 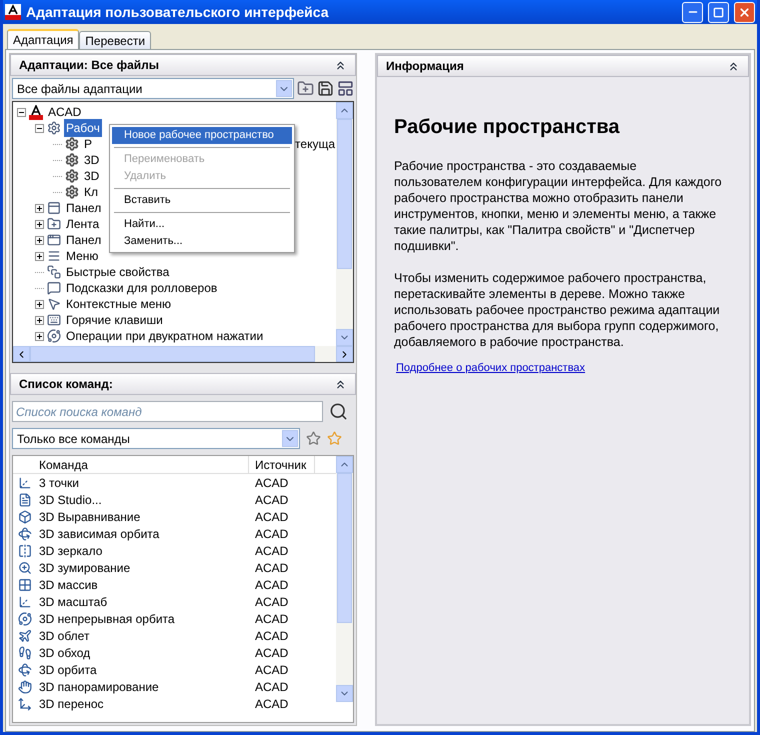 What do you see at coordinates (68, 585) in the screenshot?
I see `table-cell-text: 3D массив` at bounding box center [68, 585].